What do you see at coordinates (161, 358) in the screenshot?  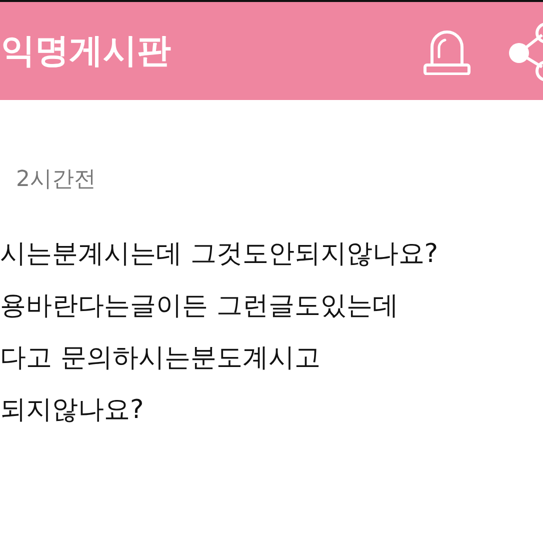 I see `post-text-line: 다고 문의하시는분도계시고` at bounding box center [161, 358].